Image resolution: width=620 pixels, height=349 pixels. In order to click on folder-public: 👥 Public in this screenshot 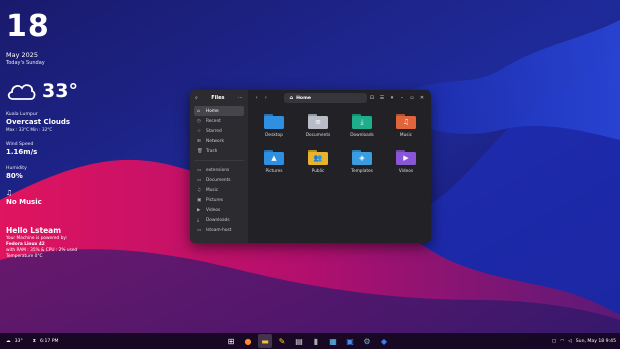, I will do `click(318, 162)`.